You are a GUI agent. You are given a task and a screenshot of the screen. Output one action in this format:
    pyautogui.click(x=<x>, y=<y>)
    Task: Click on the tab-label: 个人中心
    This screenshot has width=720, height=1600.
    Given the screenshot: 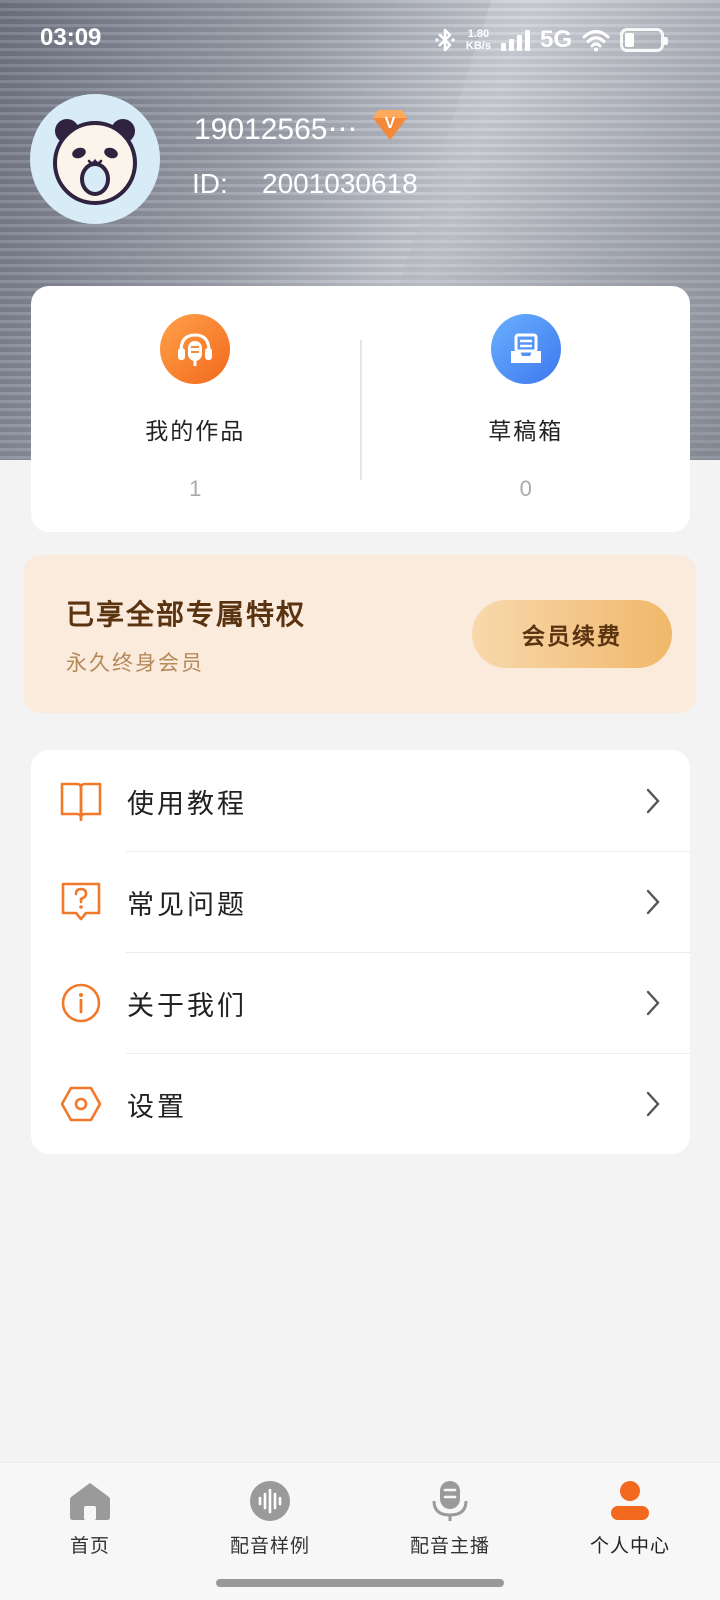 What is the action you would take?
    pyautogui.click(x=629, y=1546)
    